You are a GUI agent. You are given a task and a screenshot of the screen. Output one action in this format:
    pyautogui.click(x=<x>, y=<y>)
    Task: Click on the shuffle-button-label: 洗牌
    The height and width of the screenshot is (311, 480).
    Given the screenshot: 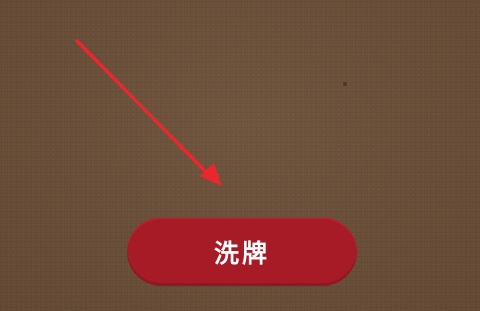 What is the action you would take?
    pyautogui.click(x=241, y=253)
    